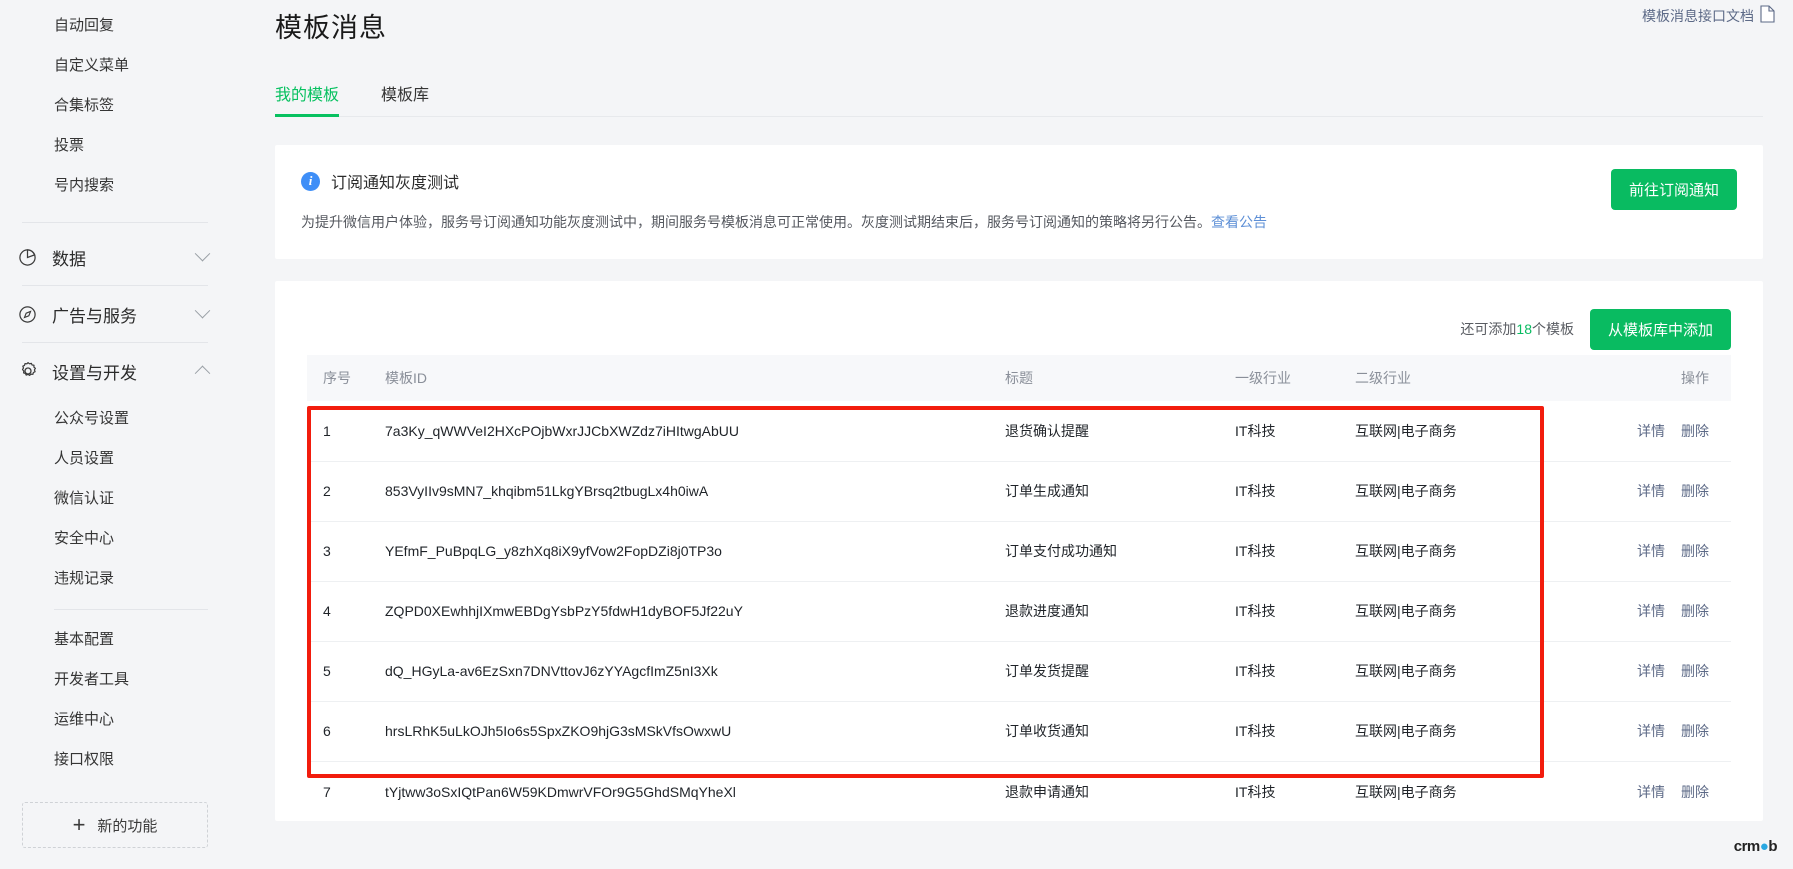 This screenshot has height=869, width=1793. What do you see at coordinates (307, 99) in the screenshot?
I see `tab-my-templates: 我的模板` at bounding box center [307, 99].